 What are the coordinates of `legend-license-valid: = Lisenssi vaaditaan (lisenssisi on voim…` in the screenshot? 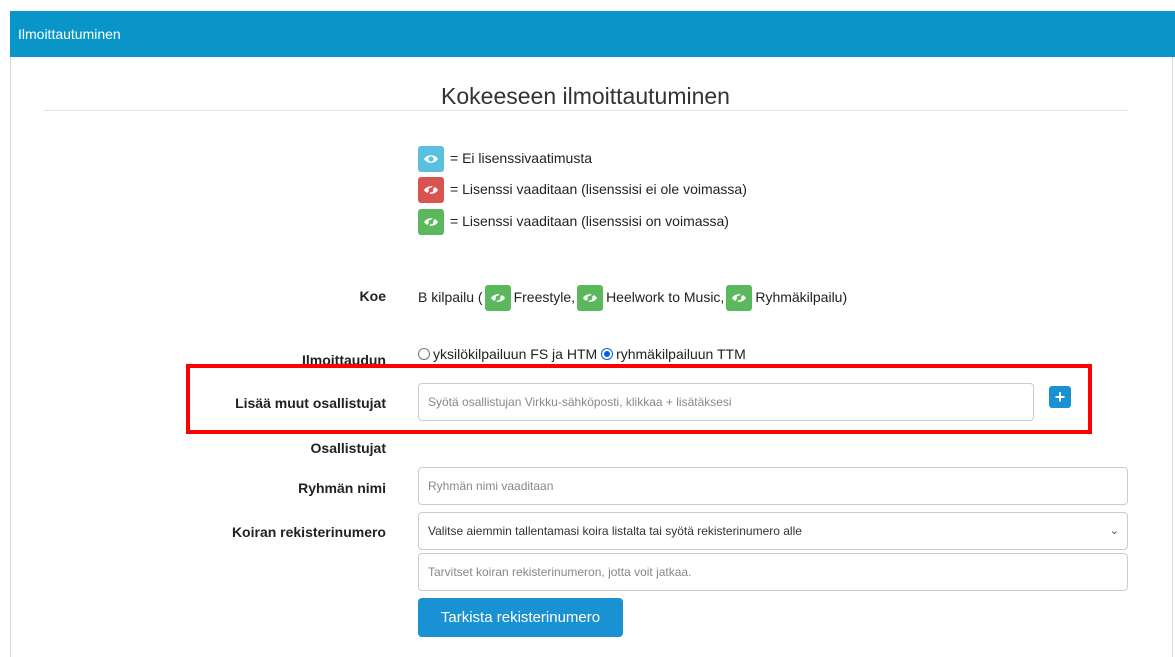 It's located at (573, 222).